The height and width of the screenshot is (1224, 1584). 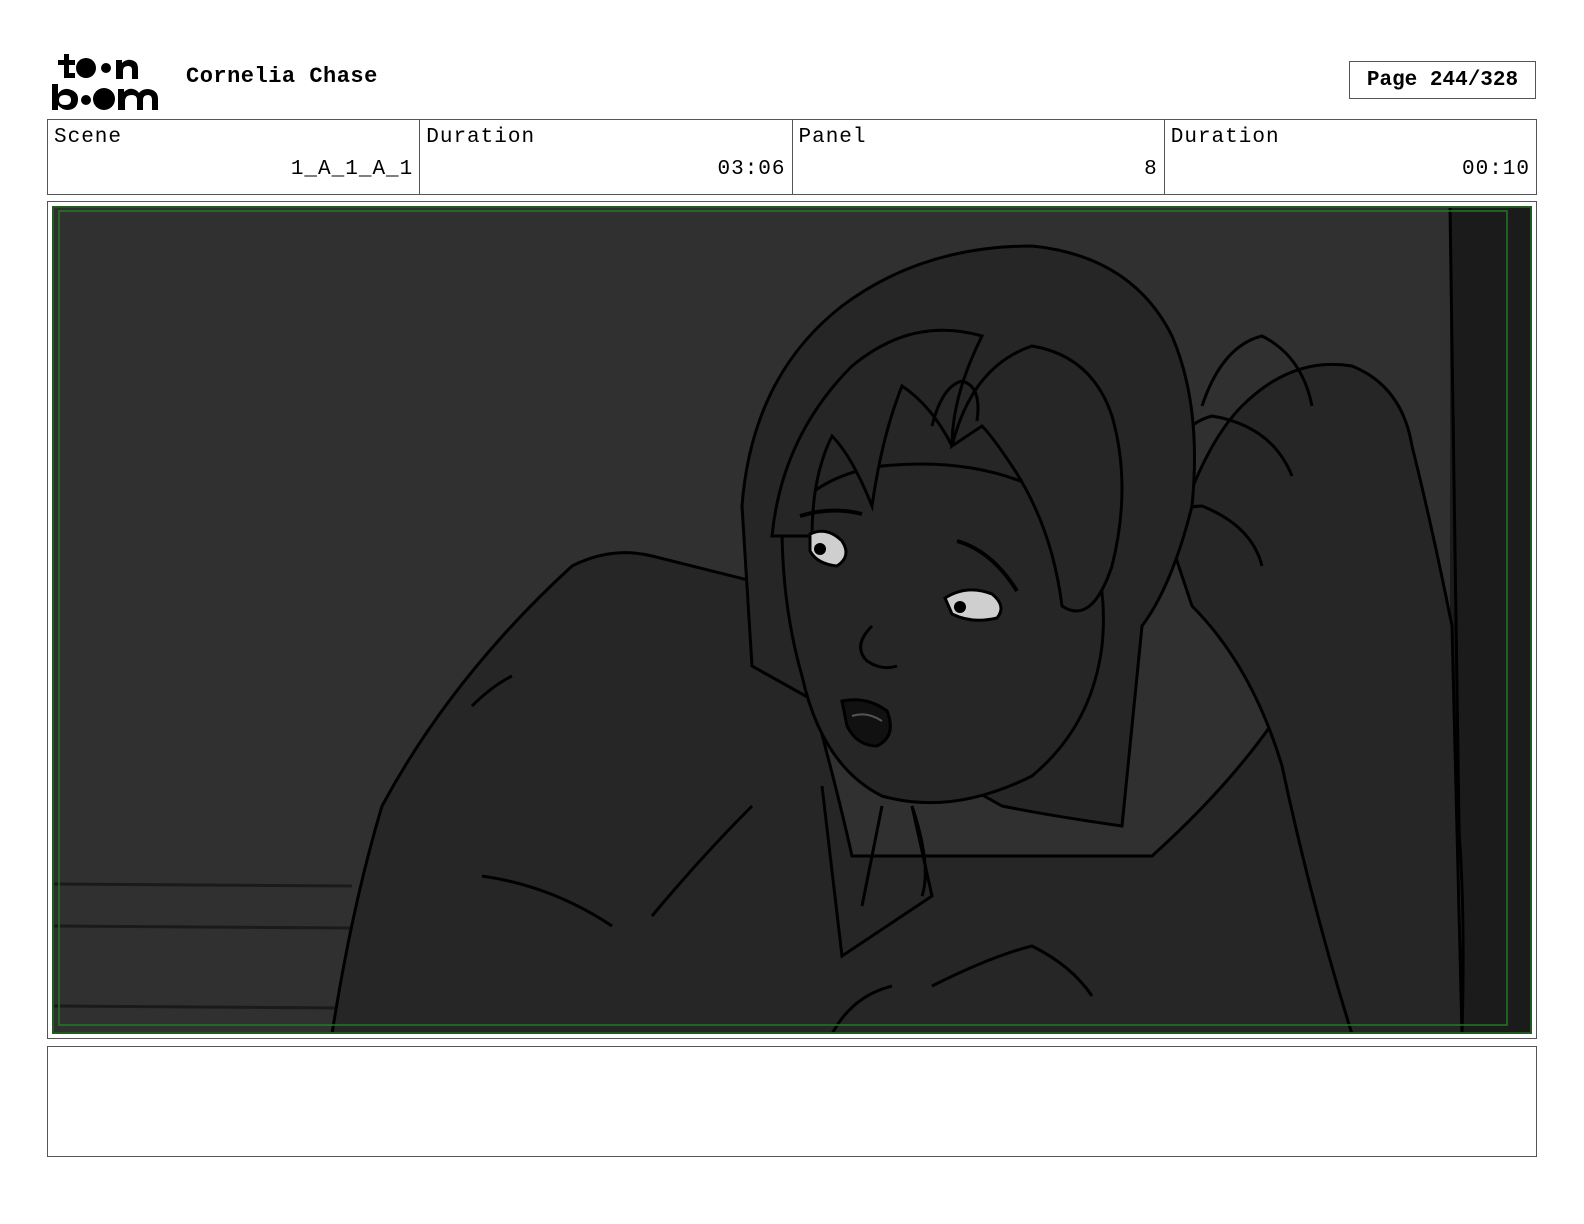 What do you see at coordinates (234, 157) in the screenshot?
I see `scene-cell: Scene 1_A_1_A_1` at bounding box center [234, 157].